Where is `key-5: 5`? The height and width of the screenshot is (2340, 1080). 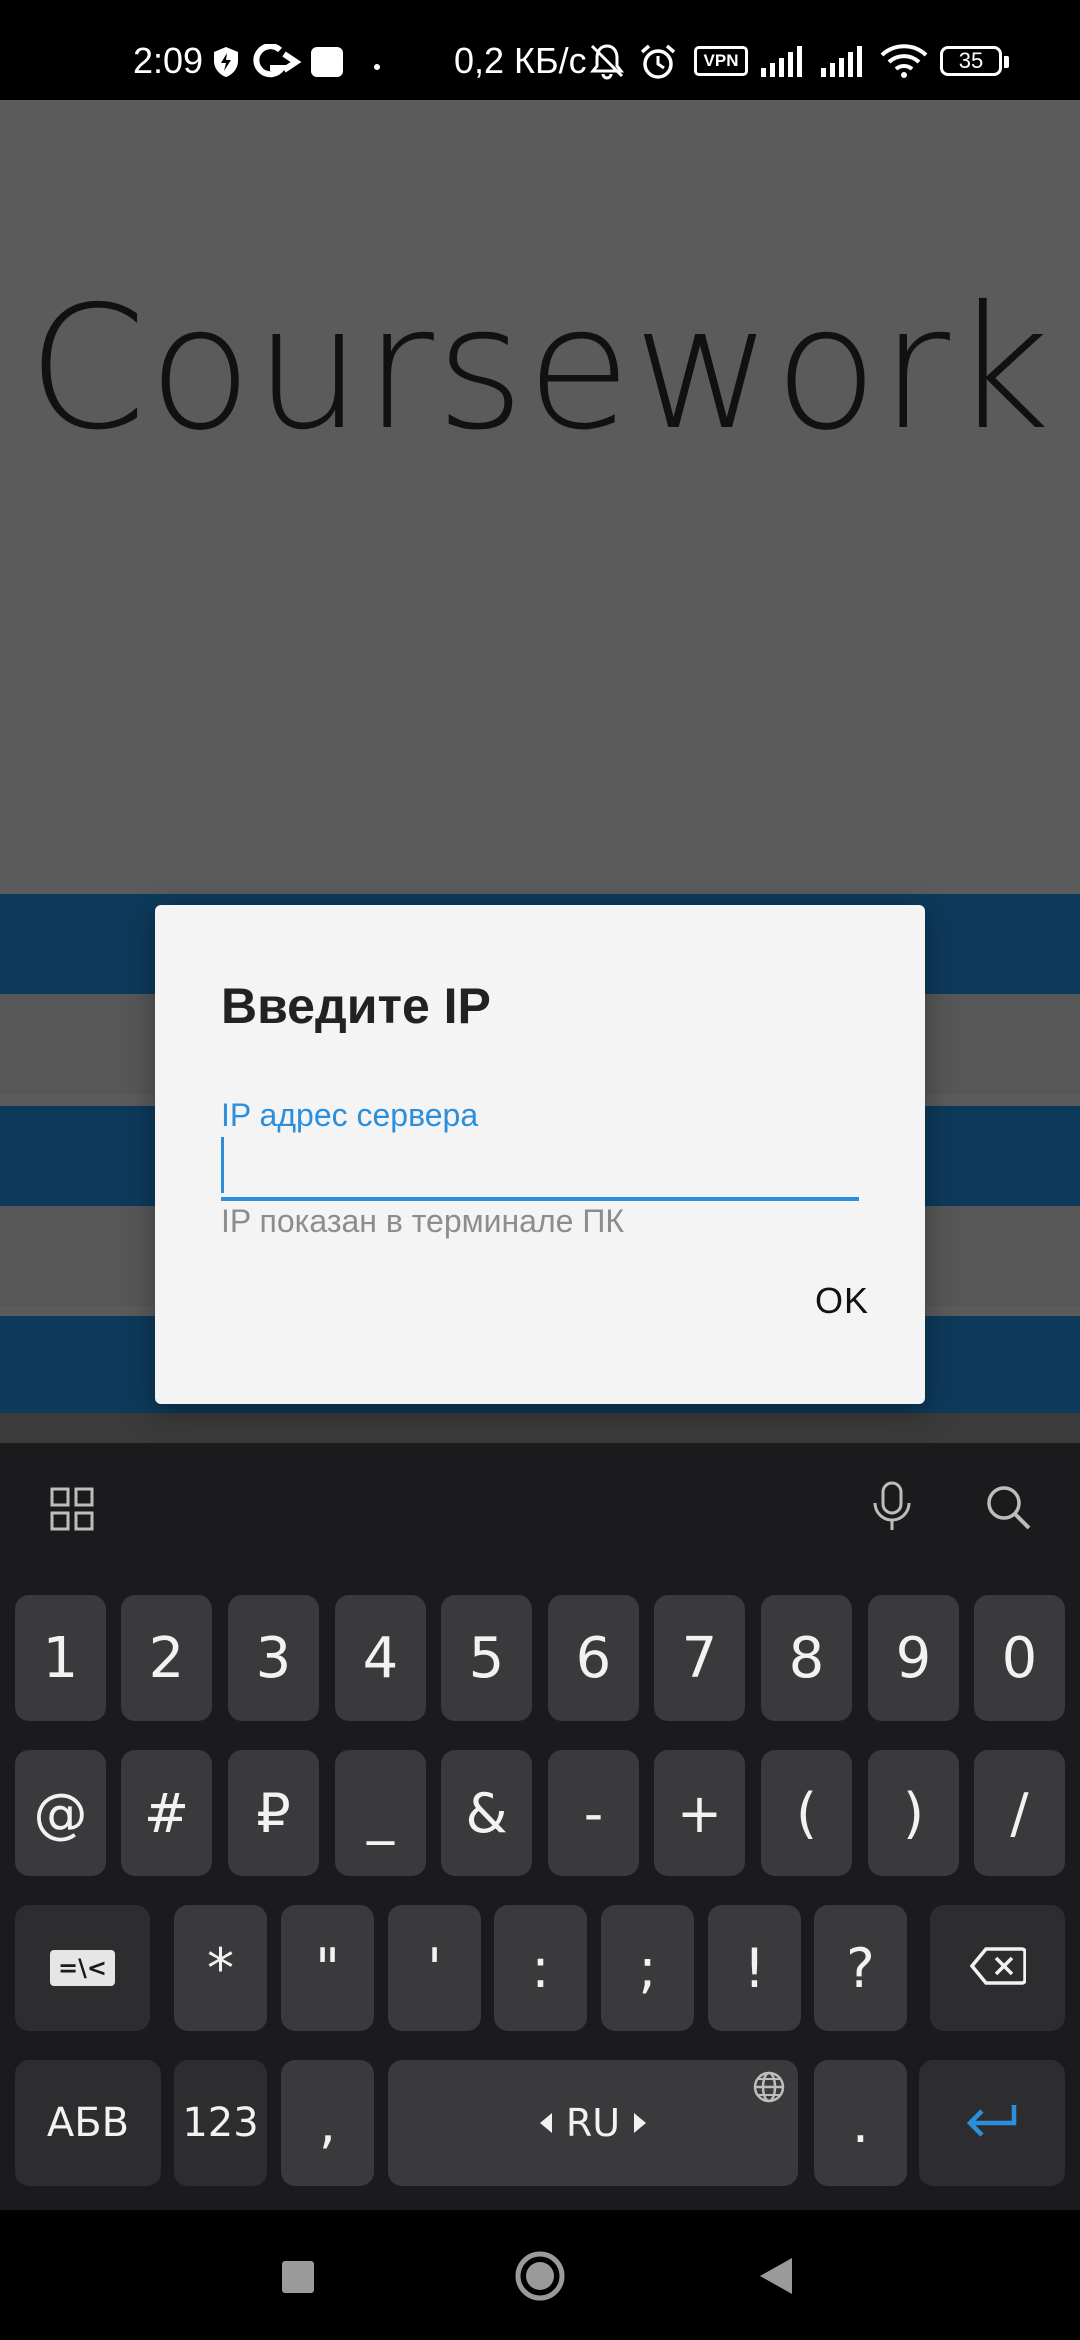
key-5: 5 is located at coordinates (486, 1658).